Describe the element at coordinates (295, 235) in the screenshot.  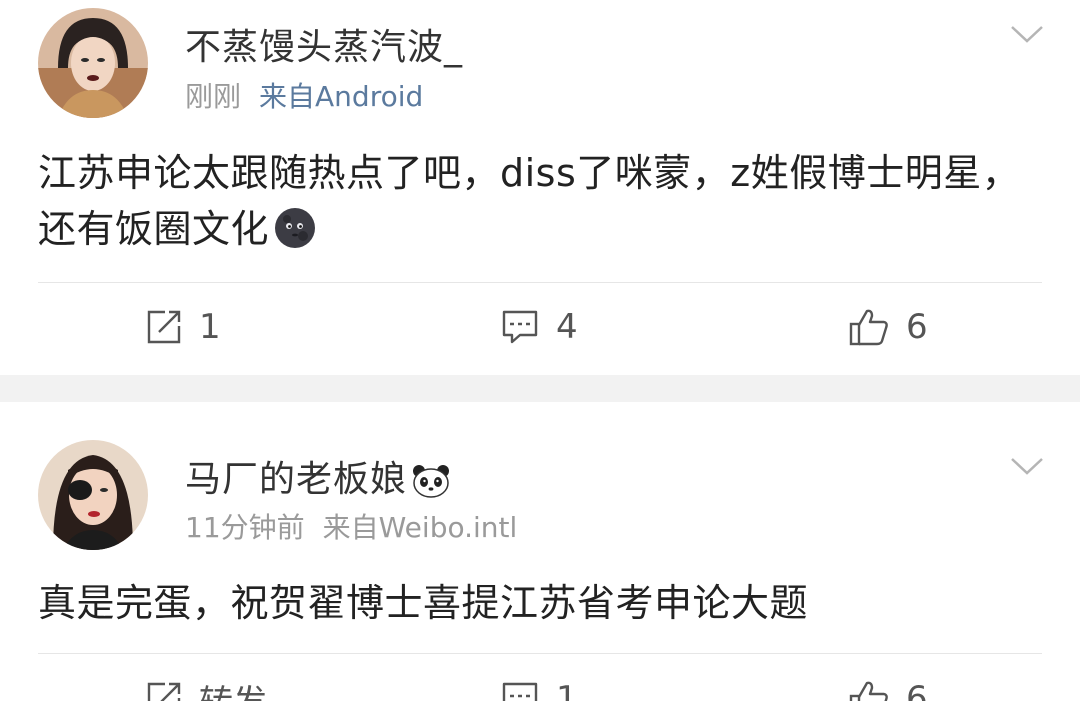
I see `new-moon-face-emoji` at that location.